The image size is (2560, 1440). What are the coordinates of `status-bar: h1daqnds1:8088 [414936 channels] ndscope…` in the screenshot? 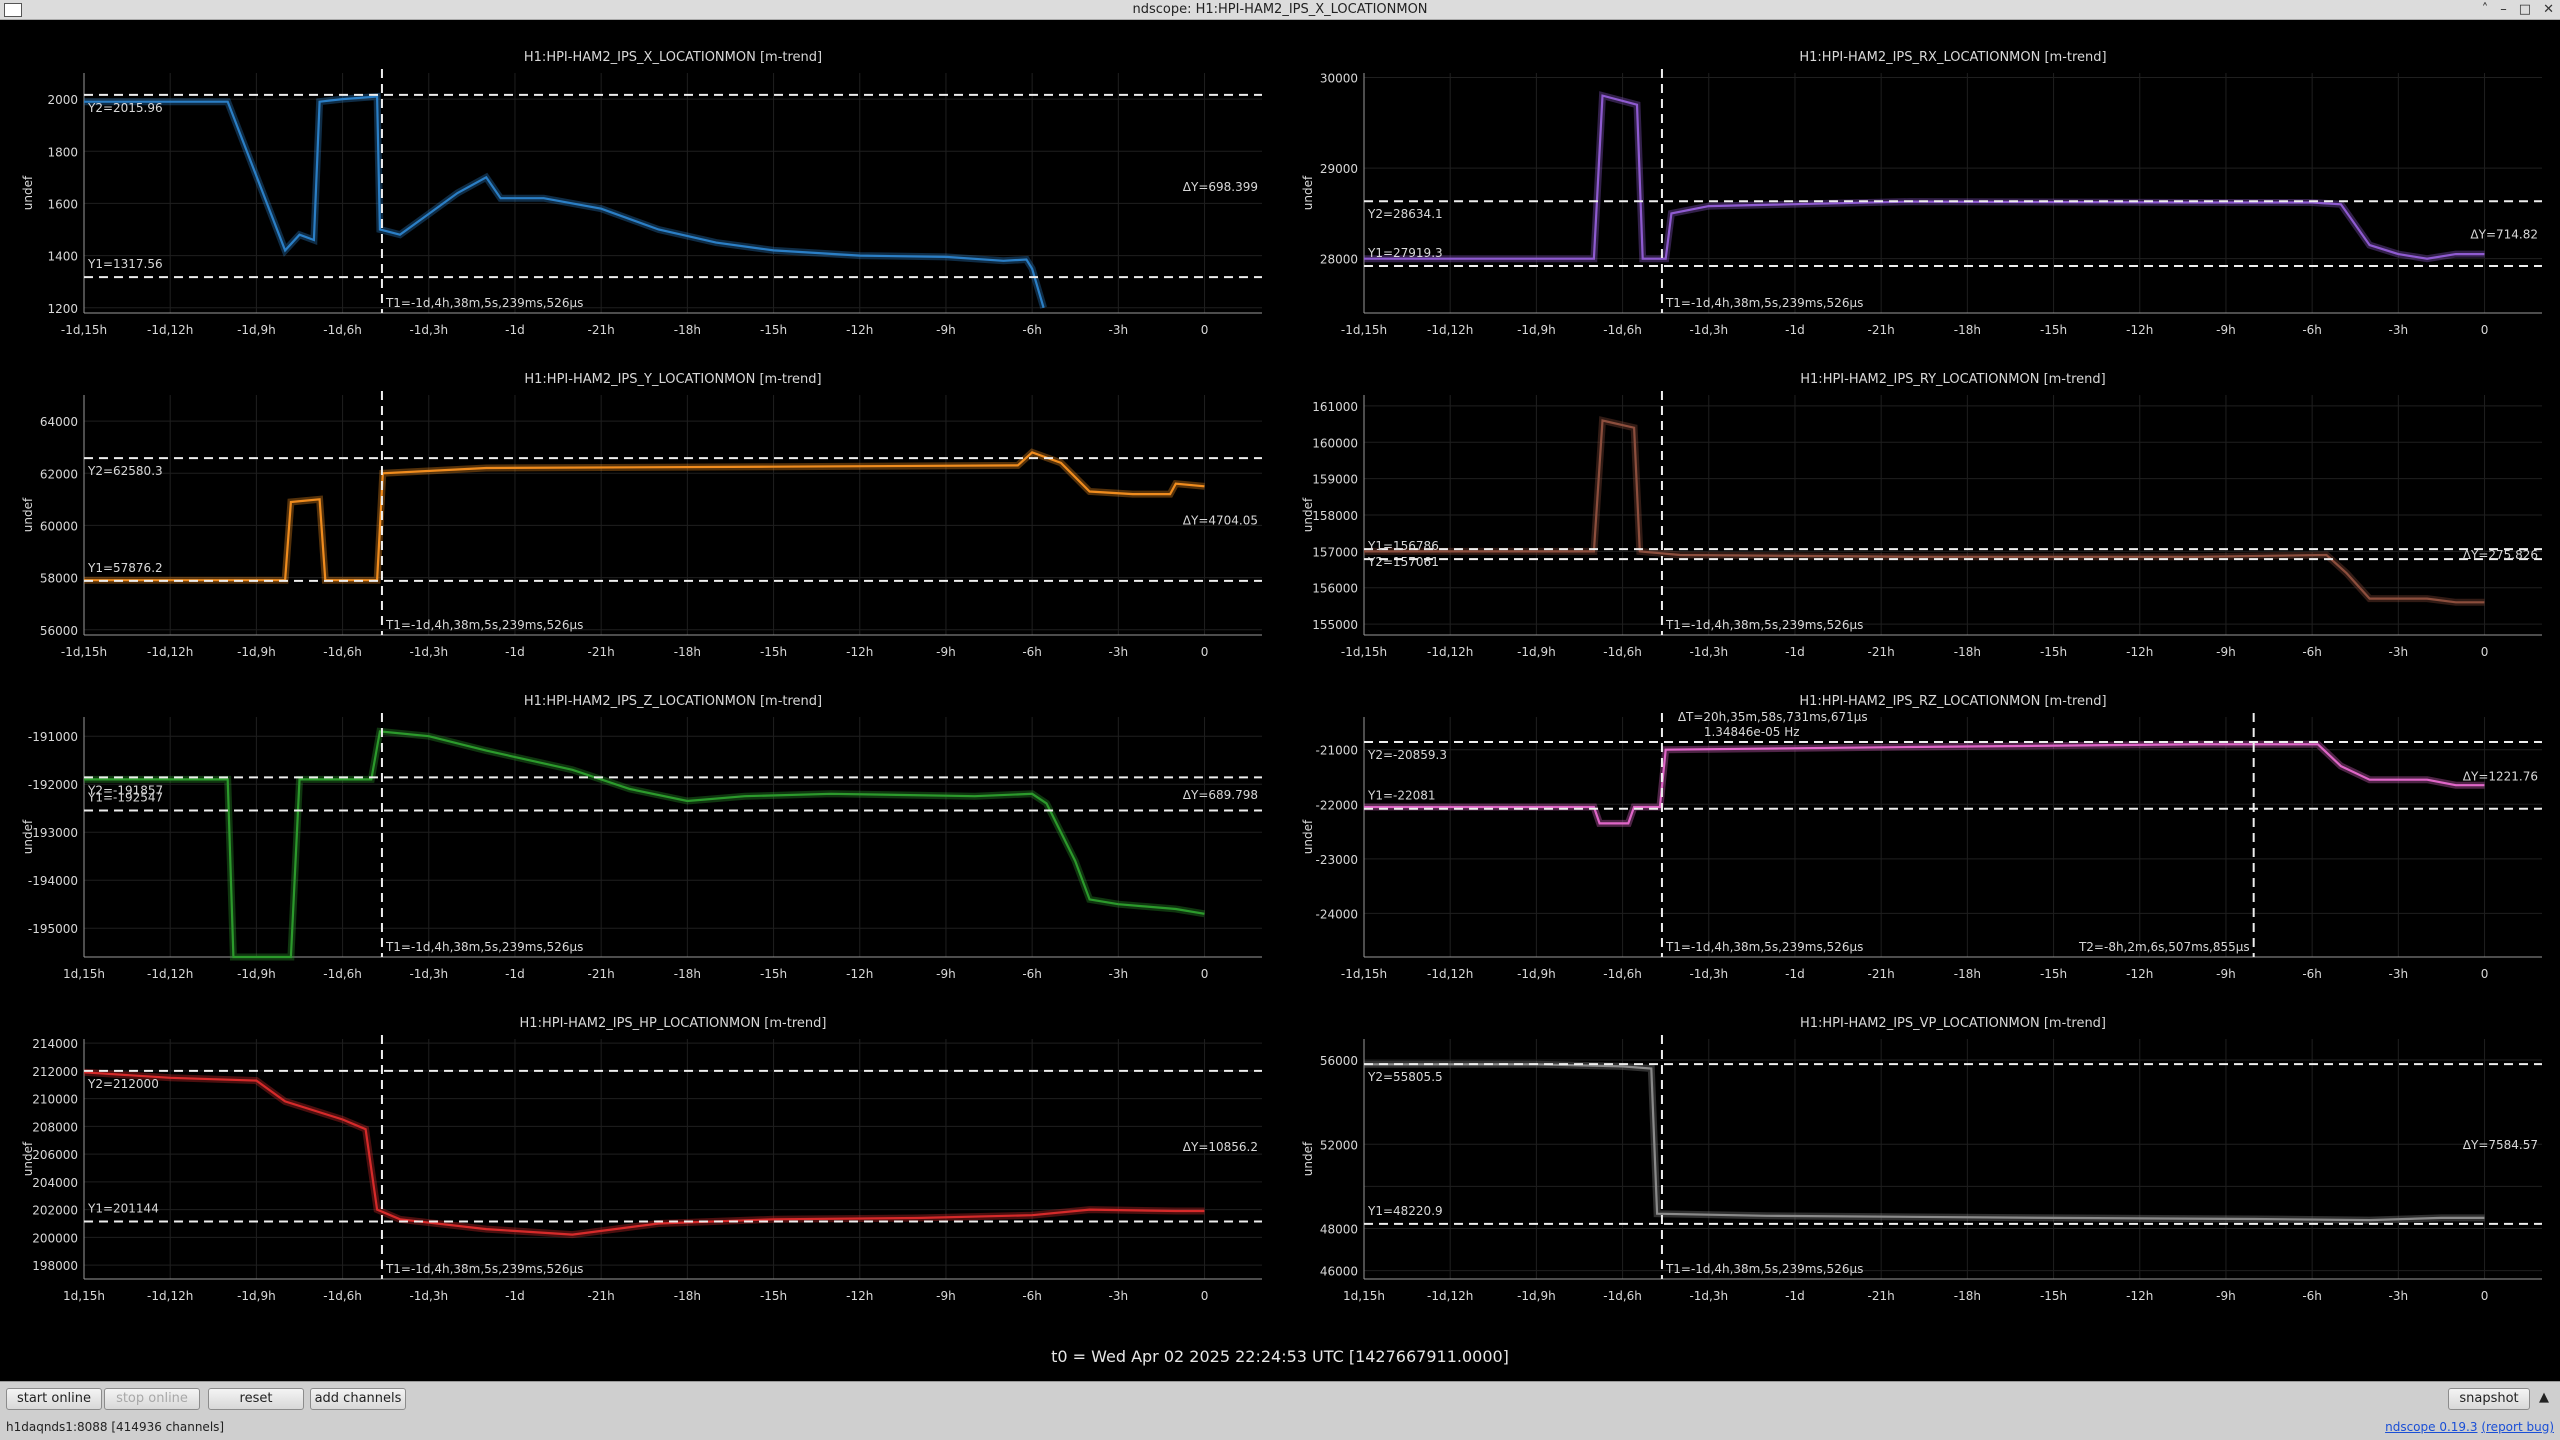 It's located at (1280, 1427).